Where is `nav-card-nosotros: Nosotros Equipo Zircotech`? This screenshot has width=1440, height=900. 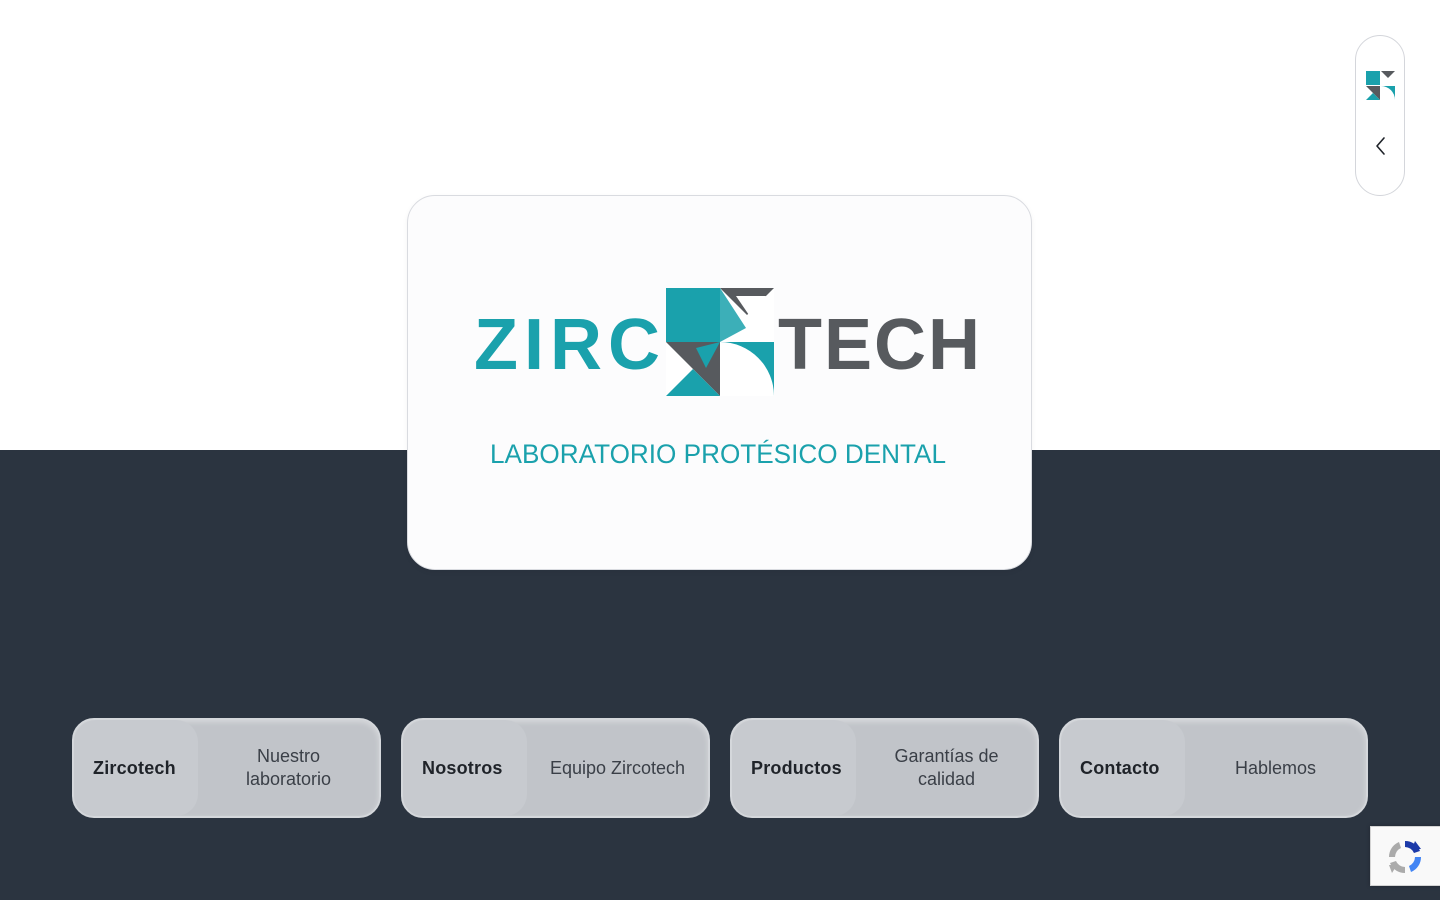 nav-card-nosotros: Nosotros Equipo Zircotech is located at coordinates (555, 768).